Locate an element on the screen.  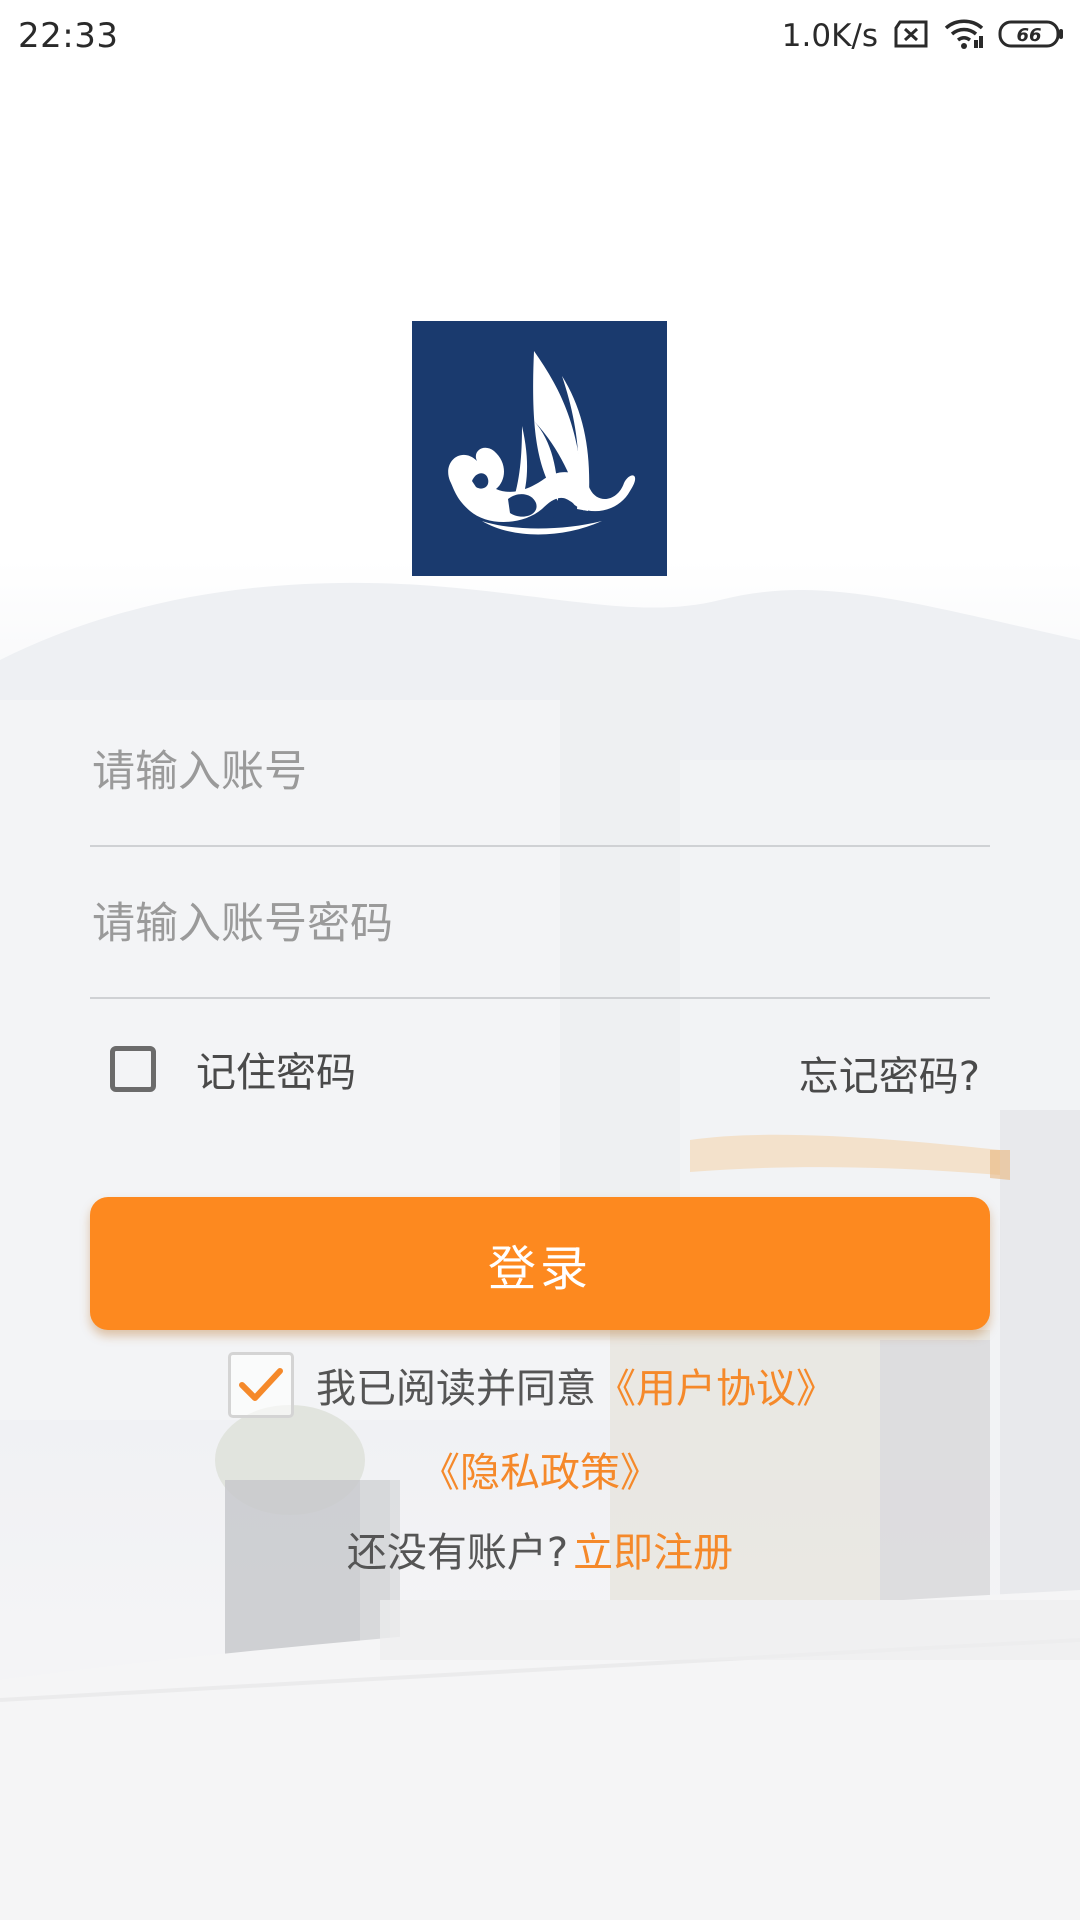
user-agreement-link: 《用户协议》 is located at coordinates (716, 1385).